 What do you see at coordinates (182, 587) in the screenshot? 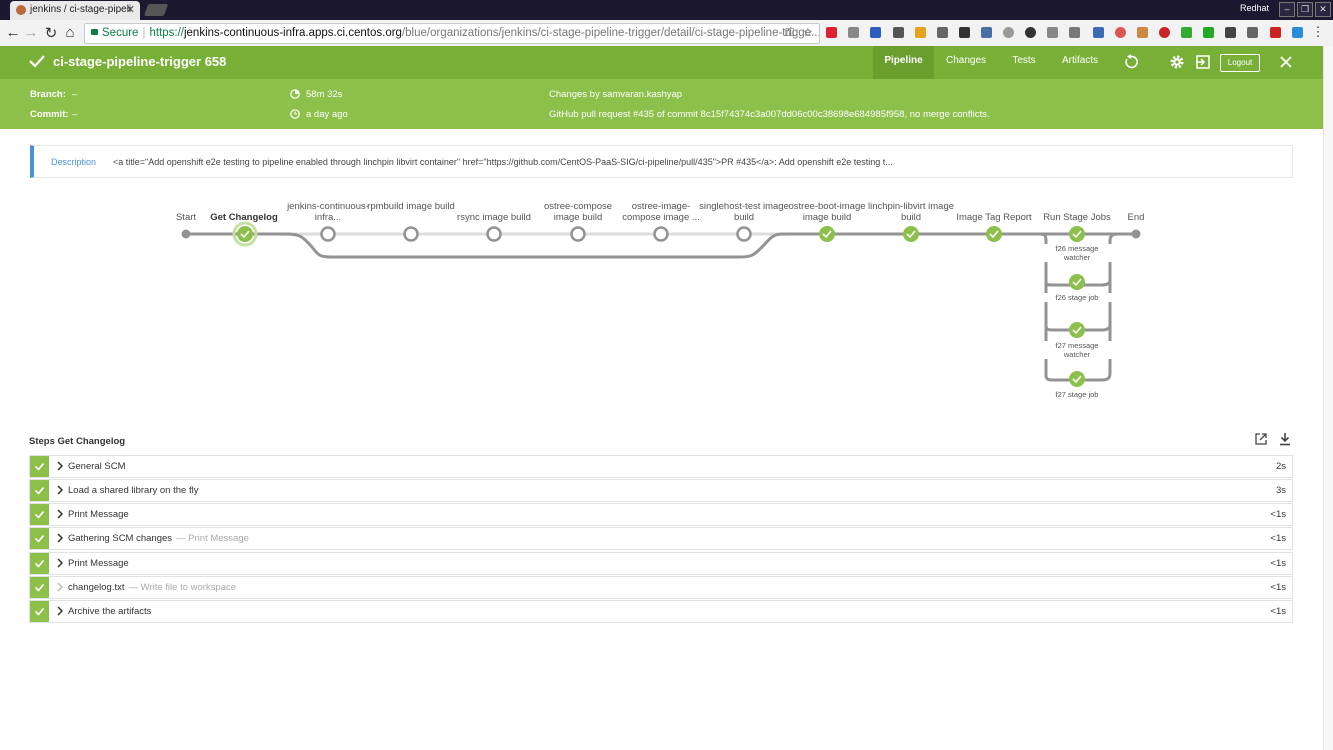
I see `step-subtitle: — Write file to workspace` at bounding box center [182, 587].